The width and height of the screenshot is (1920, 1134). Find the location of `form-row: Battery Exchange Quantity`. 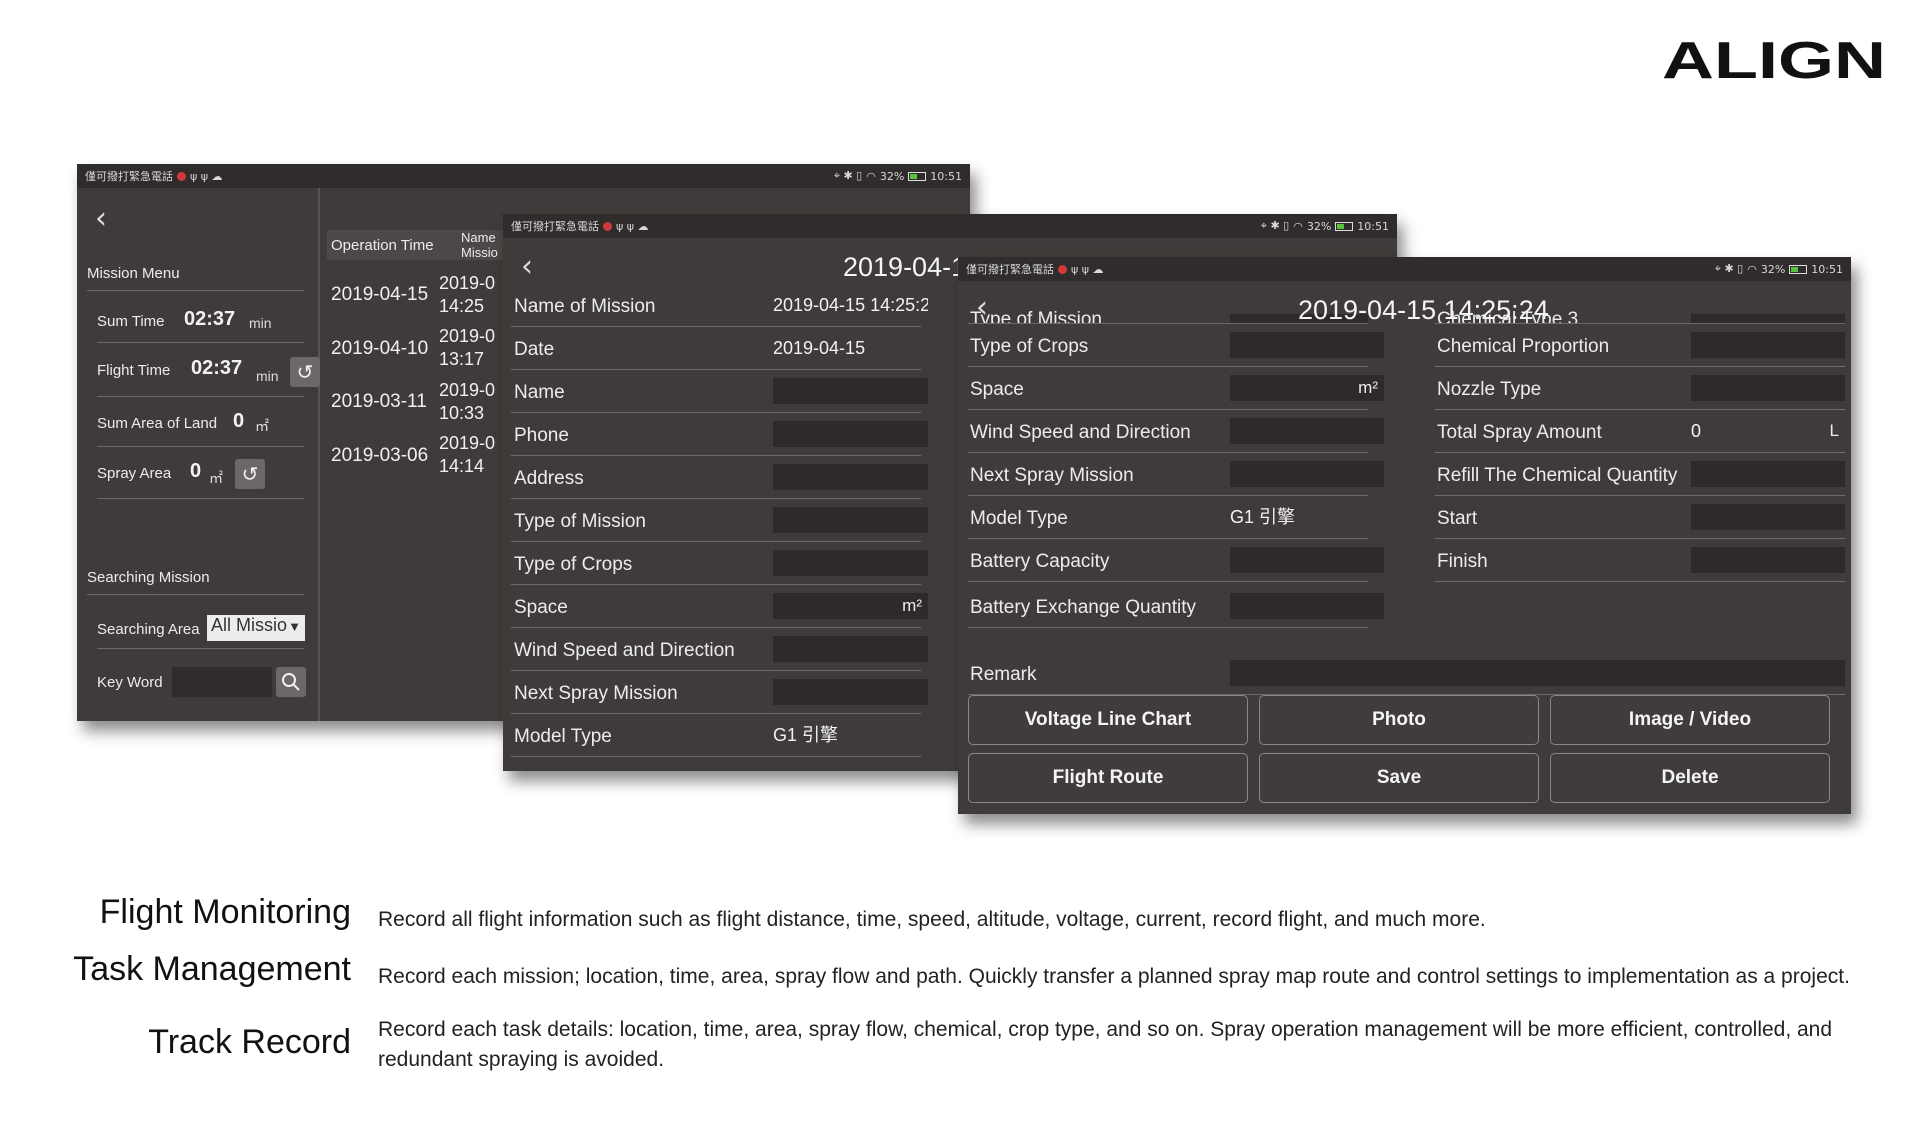

form-row: Battery Exchange Quantity is located at coordinates (1176, 606).